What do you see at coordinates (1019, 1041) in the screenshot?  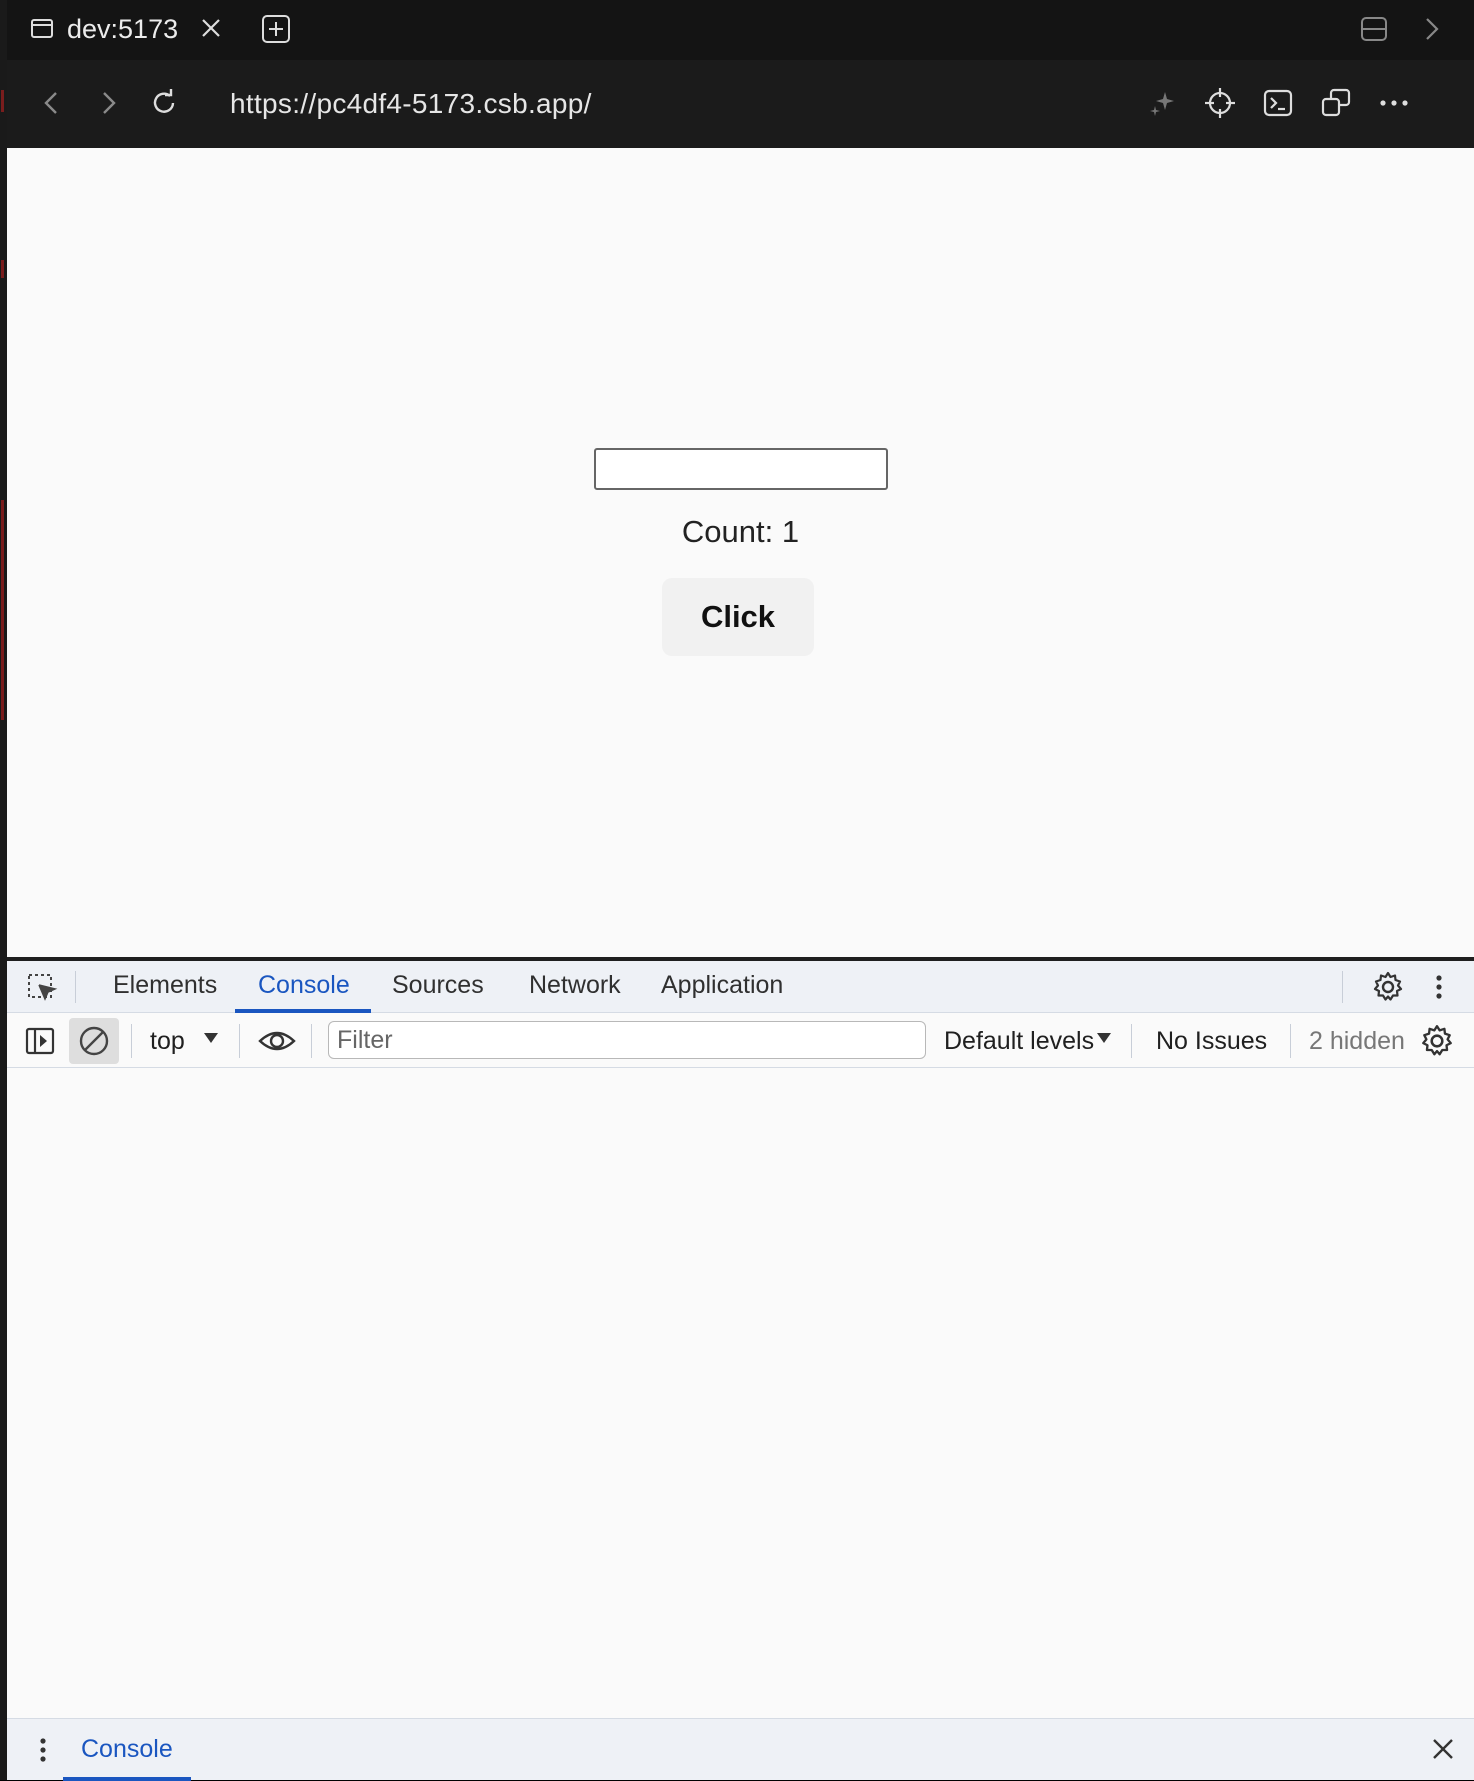 I see `log-levels-dropdown: Default levels` at bounding box center [1019, 1041].